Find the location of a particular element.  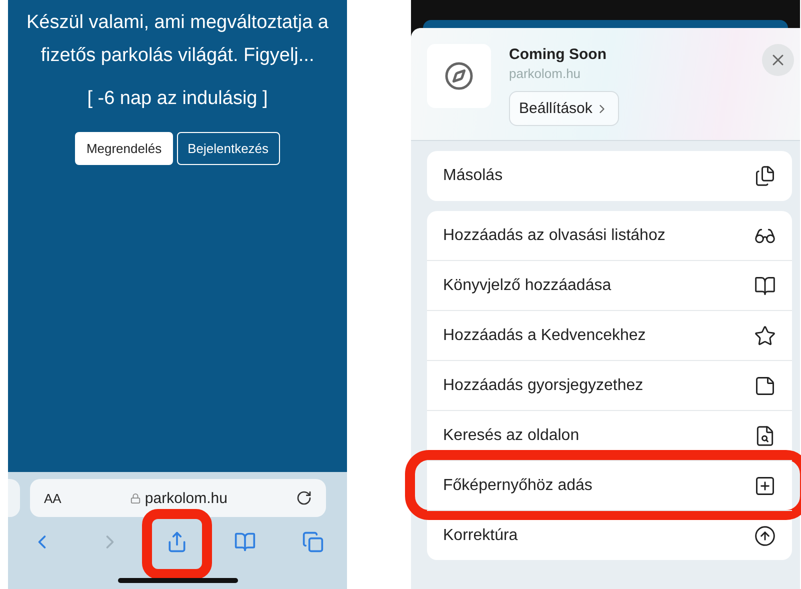

tabs-icon is located at coordinates (313, 542).